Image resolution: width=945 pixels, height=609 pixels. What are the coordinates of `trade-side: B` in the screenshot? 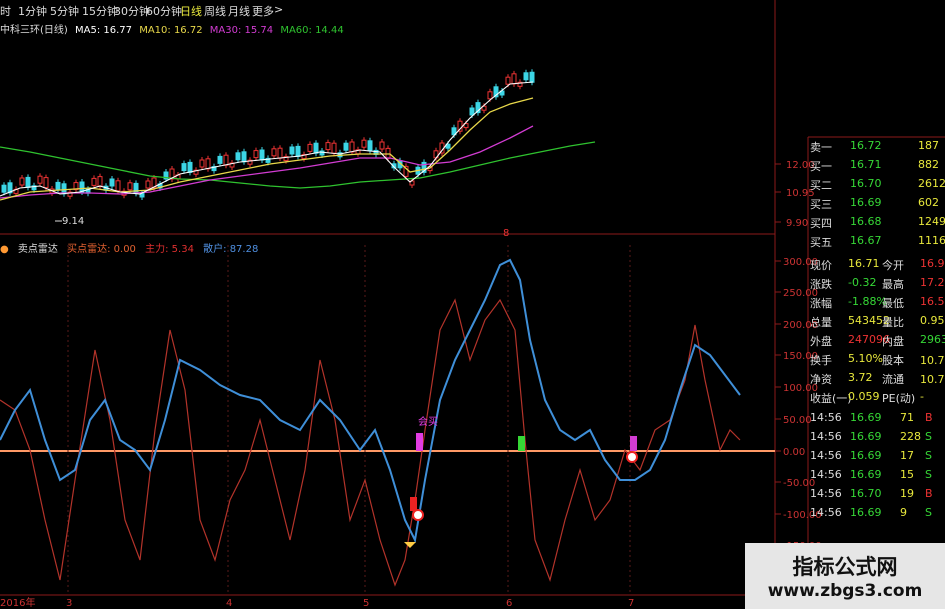 It's located at (929, 417).